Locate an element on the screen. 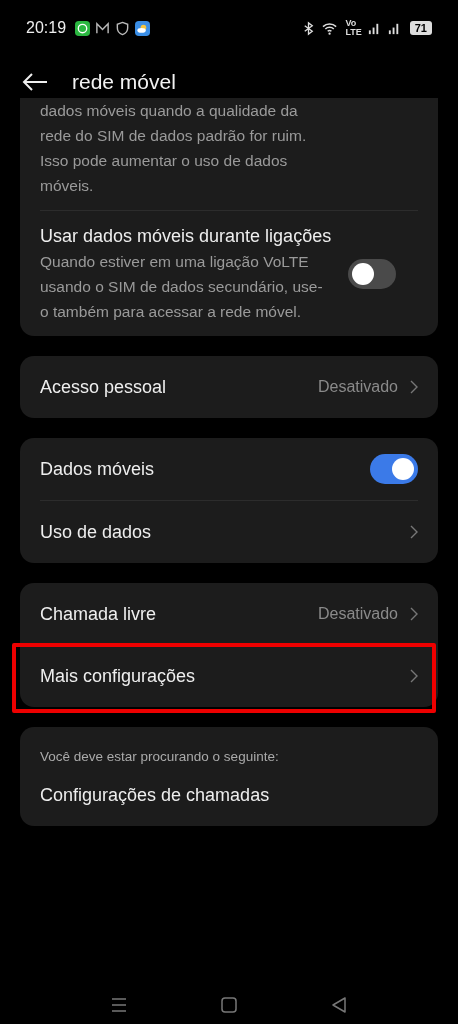 The image size is (458, 1024). setting-description: dados móveis quando a qualidade da rede do SIM de dados padrão for ruim. Isso pode aumentar o uso de dados móveis. is located at coordinates (174, 148).